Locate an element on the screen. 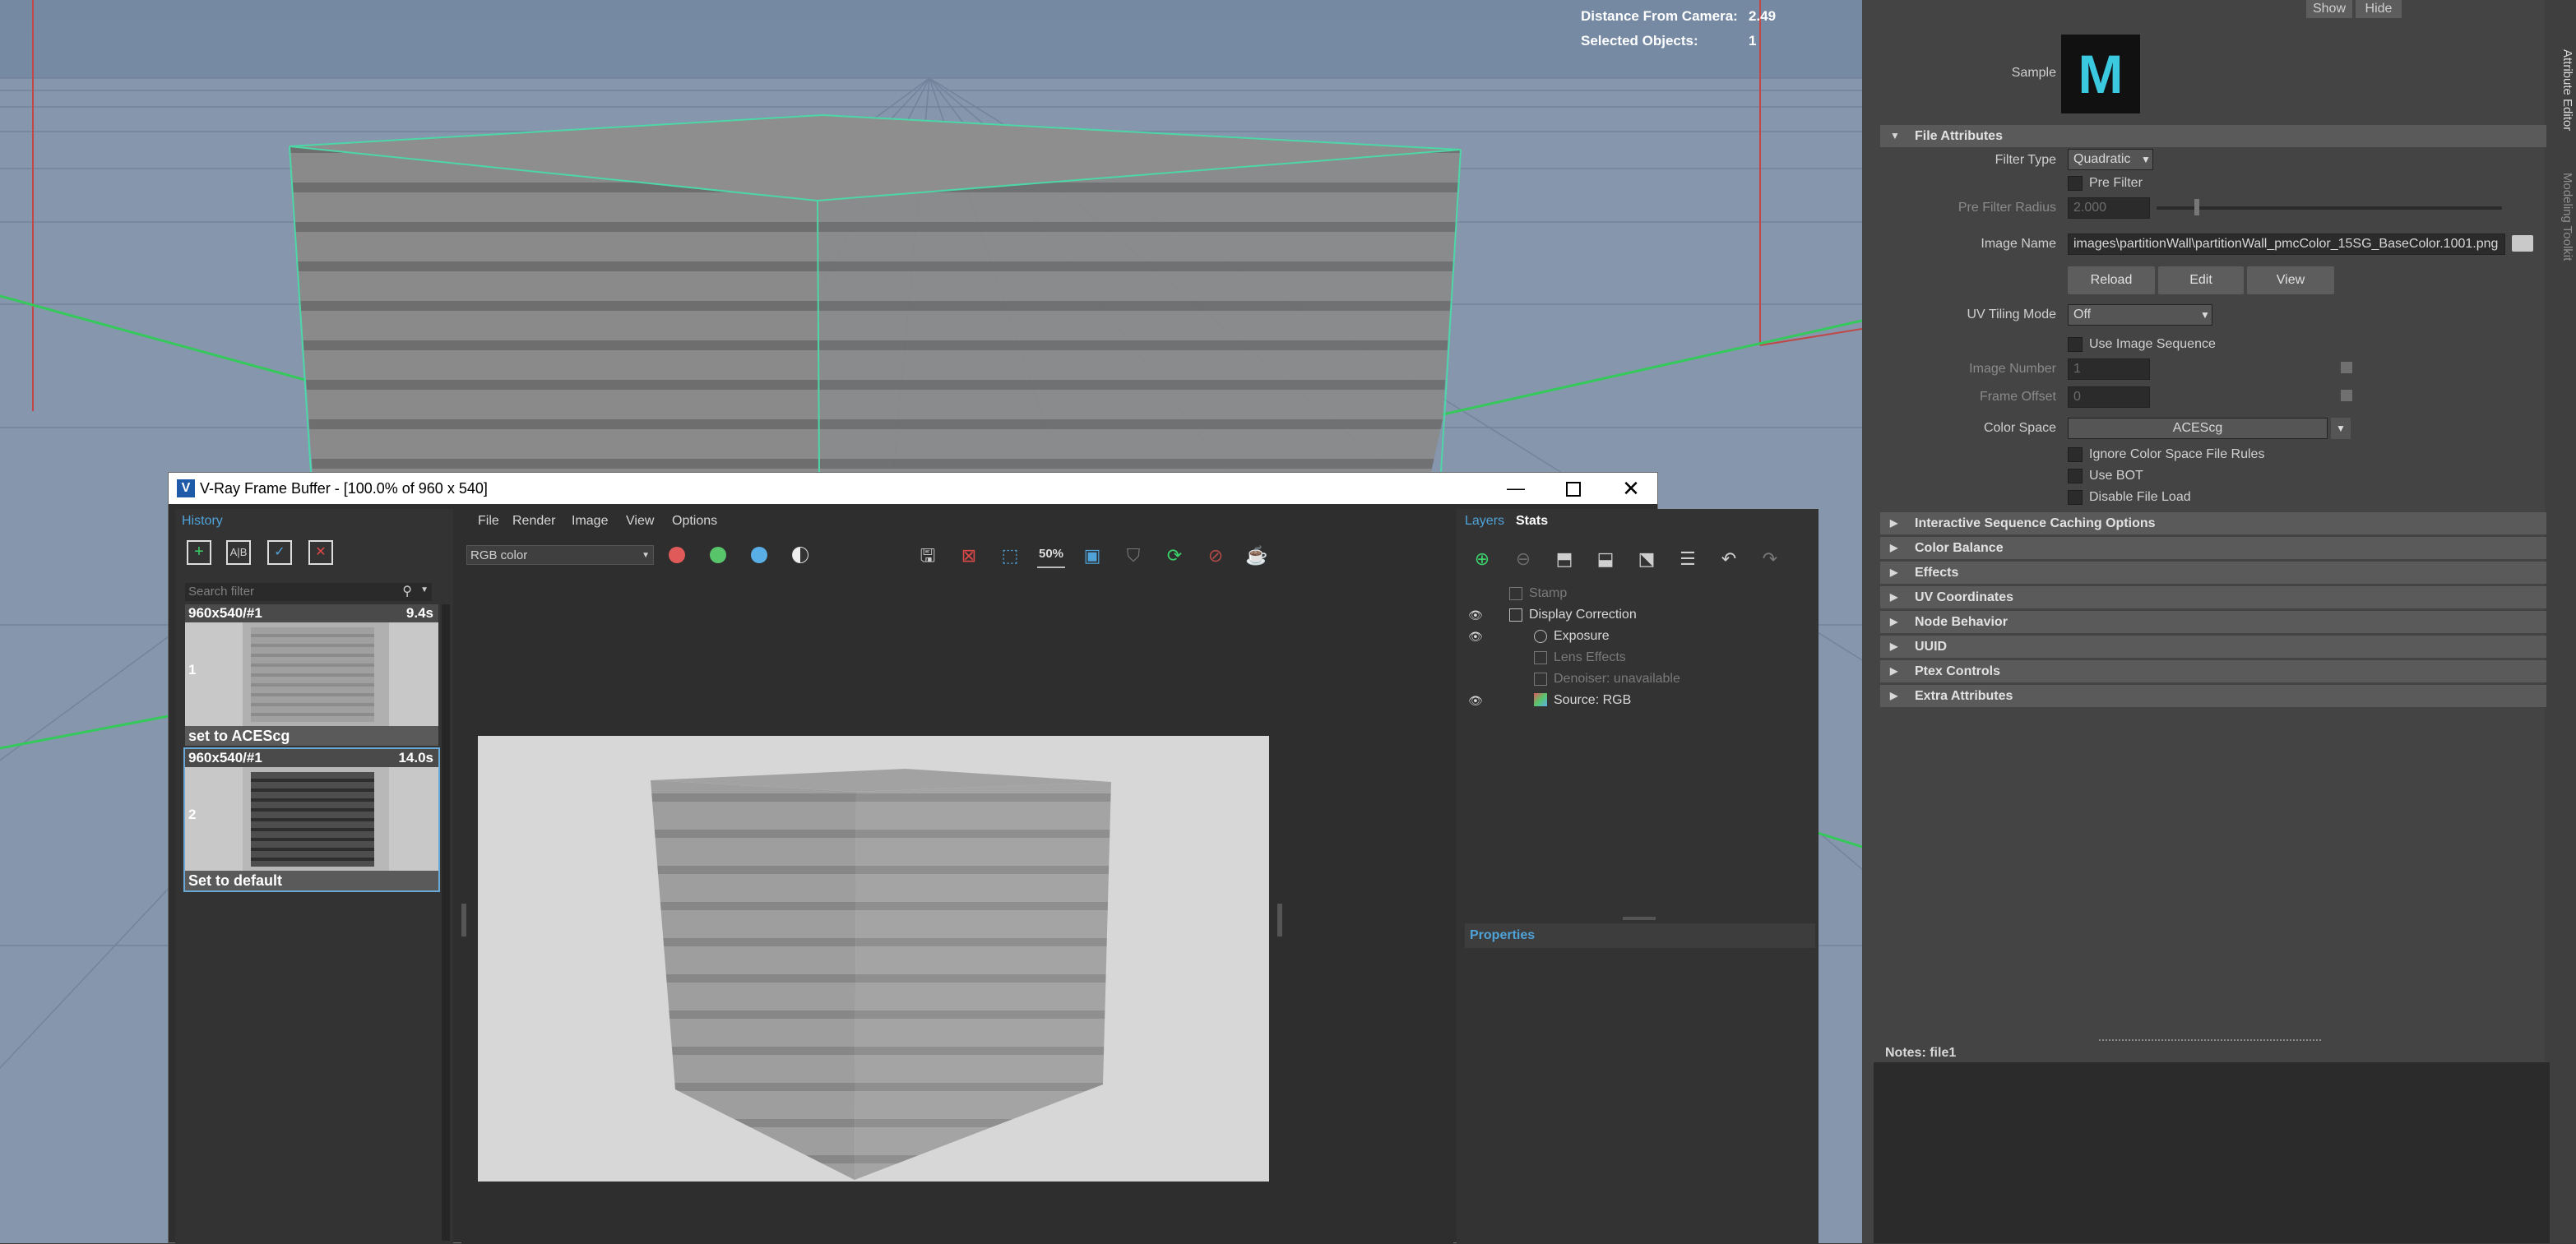 This screenshot has width=2576, height=1244. region-render-icon: ⬚ is located at coordinates (1010, 556).